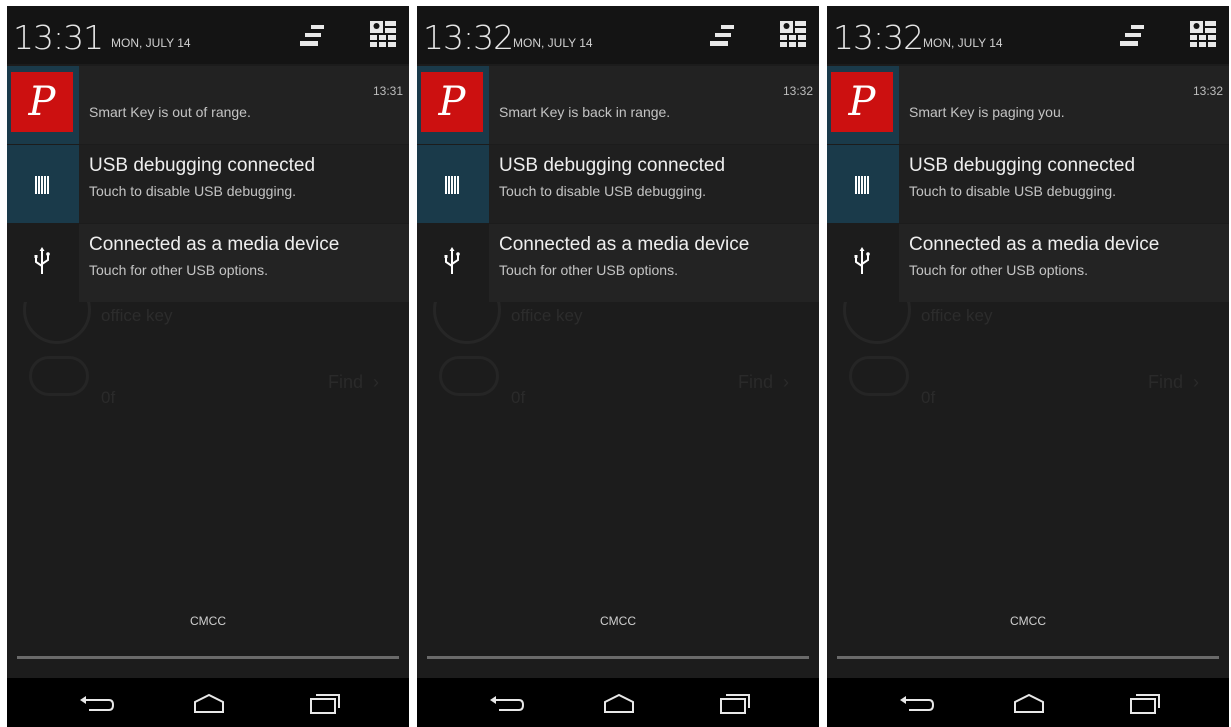  What do you see at coordinates (170, 112) in the screenshot?
I see `notification-text: Smart Key is out of range.` at bounding box center [170, 112].